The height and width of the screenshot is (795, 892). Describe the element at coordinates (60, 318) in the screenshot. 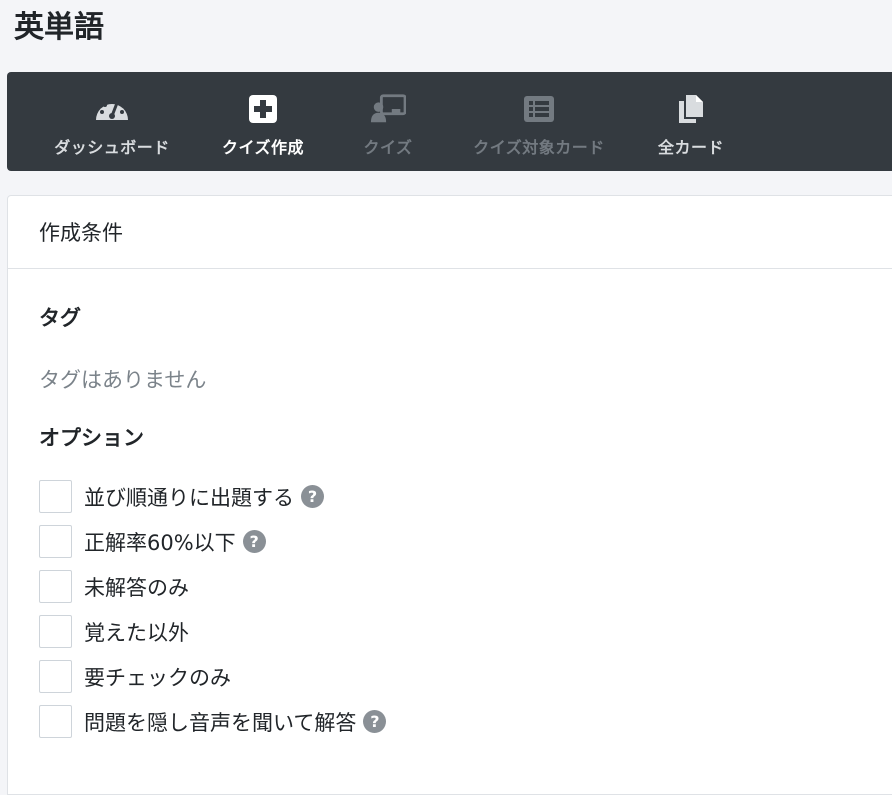

I see `tags-section-title: タグ` at that location.